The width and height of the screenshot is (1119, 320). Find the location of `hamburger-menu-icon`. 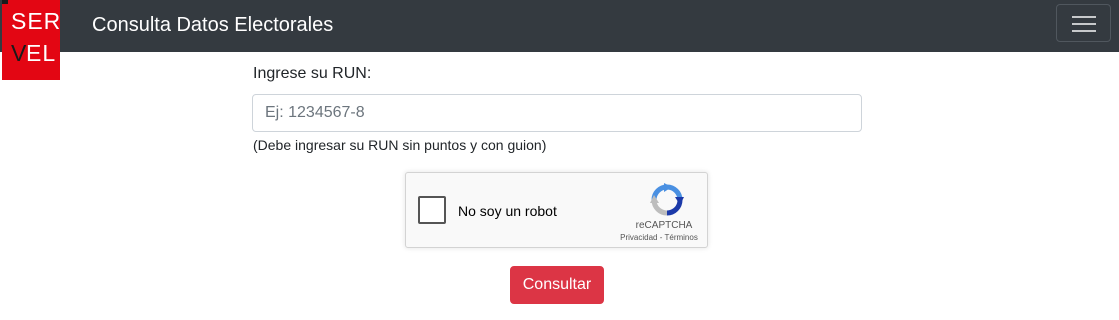

hamburger-menu-icon is located at coordinates (1084, 17).